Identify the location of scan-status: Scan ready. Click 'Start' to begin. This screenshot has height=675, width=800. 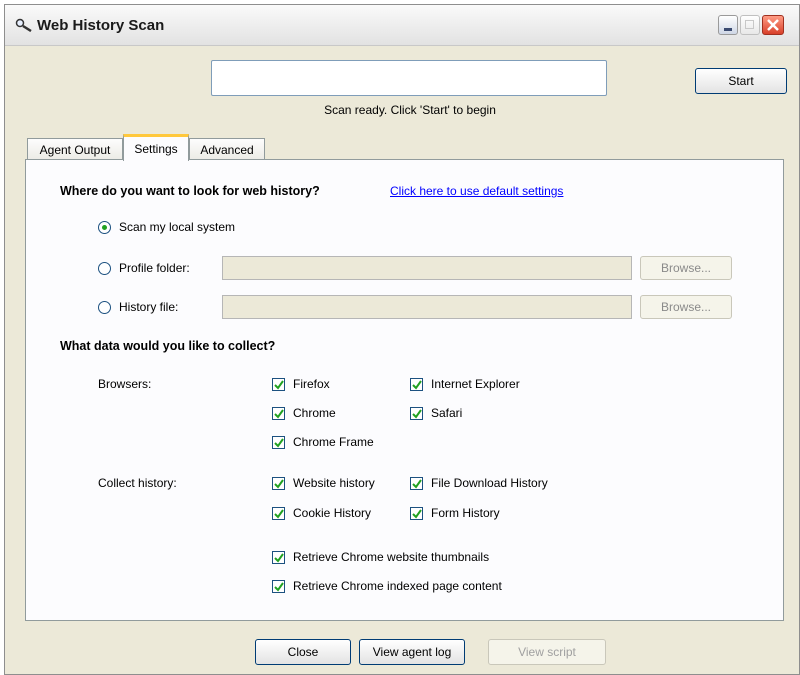
(410, 110).